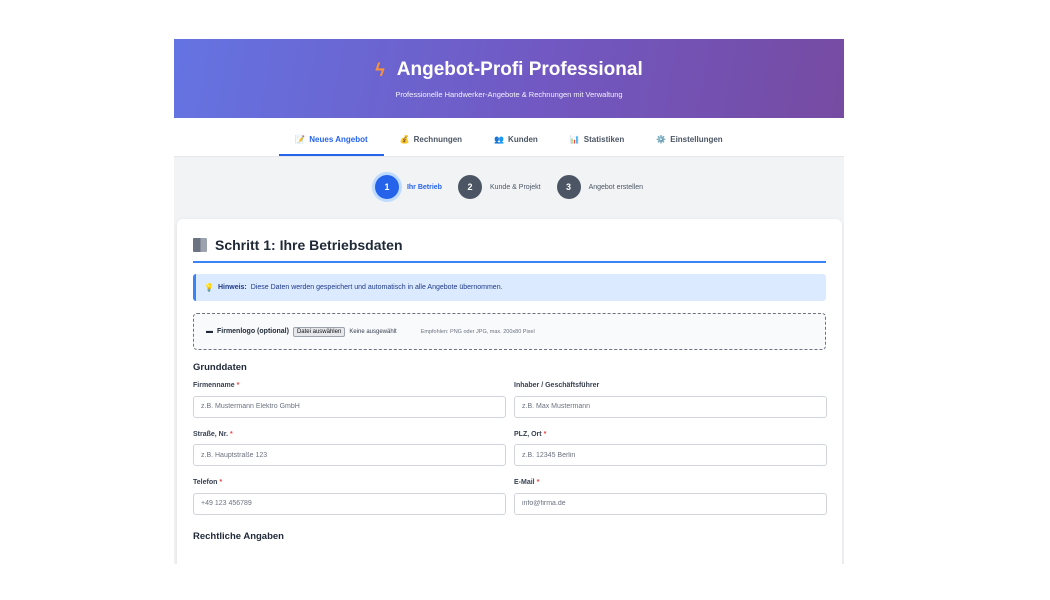 The image size is (1050, 600). What do you see at coordinates (205, 482) in the screenshot?
I see `label-text: Telefon` at bounding box center [205, 482].